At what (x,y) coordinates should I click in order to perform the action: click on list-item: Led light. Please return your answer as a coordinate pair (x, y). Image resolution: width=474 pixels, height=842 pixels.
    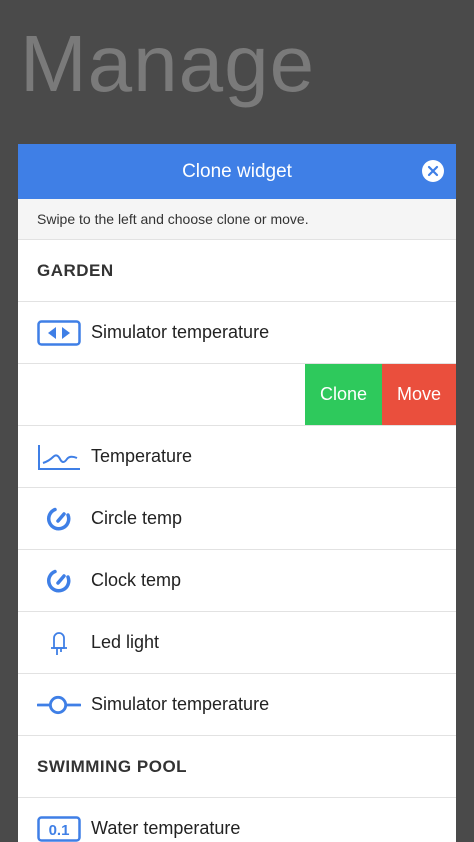
    Looking at the image, I should click on (237, 643).